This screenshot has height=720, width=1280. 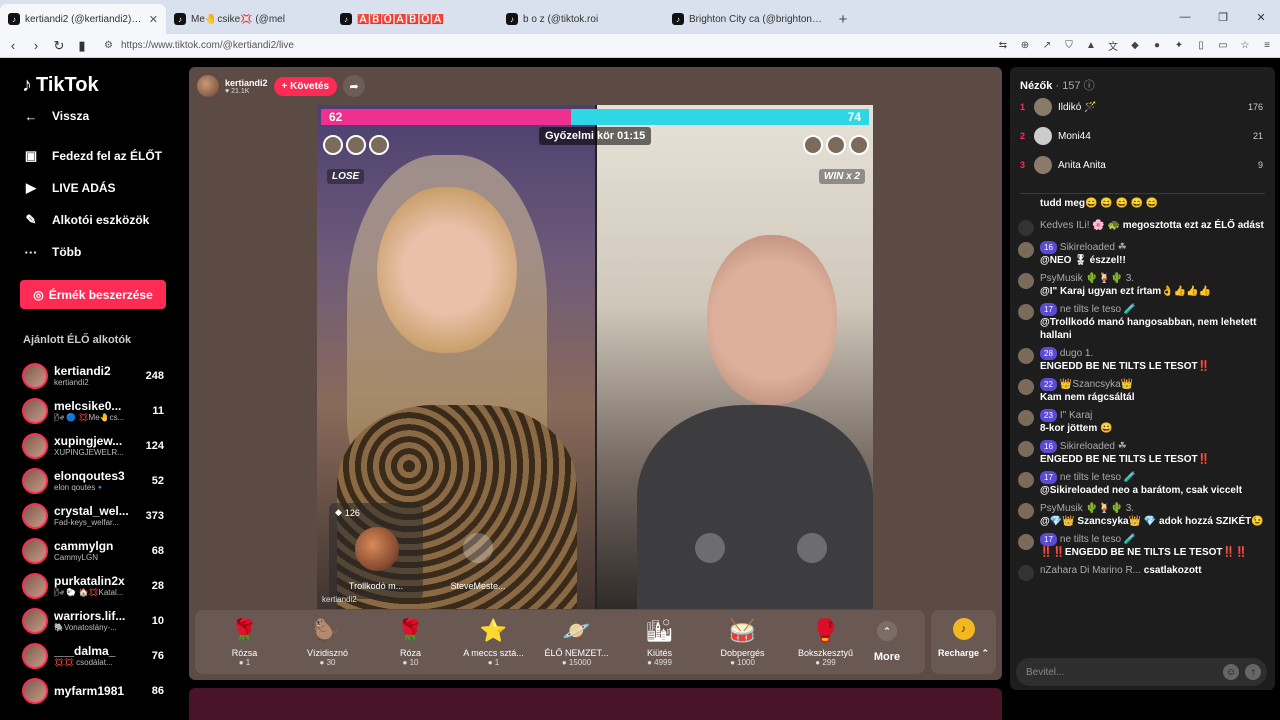 What do you see at coordinates (1113, 45) in the screenshot?
I see `translate-icon: 文` at bounding box center [1113, 45].